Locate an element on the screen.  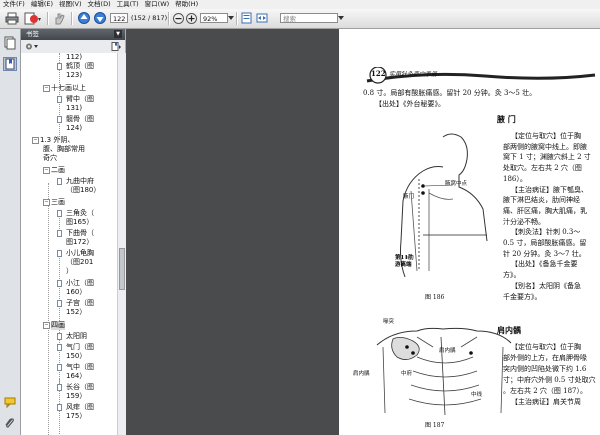
menu-help: 帮助(H) is located at coordinates (186, 4).